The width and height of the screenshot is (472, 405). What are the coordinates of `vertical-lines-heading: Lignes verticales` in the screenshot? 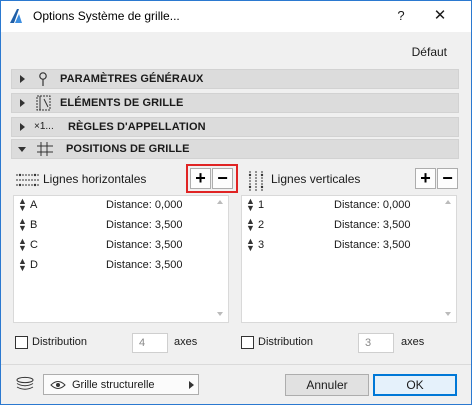 It's located at (316, 179).